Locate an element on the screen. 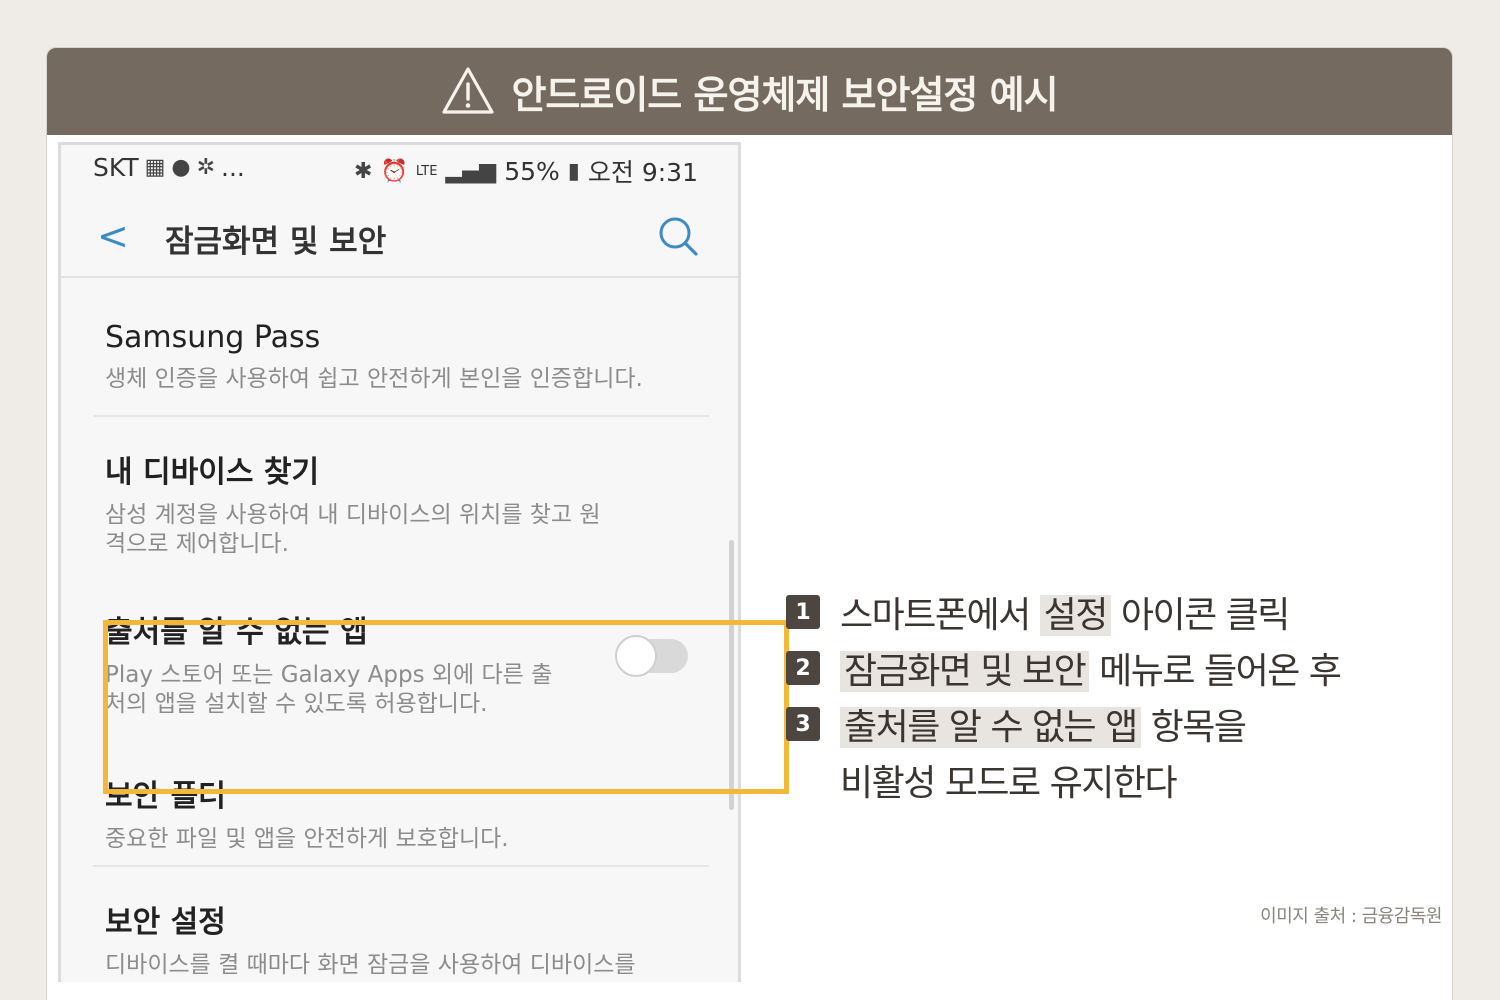  page-title: 잠금화면 및 보안 is located at coordinates (276, 242).